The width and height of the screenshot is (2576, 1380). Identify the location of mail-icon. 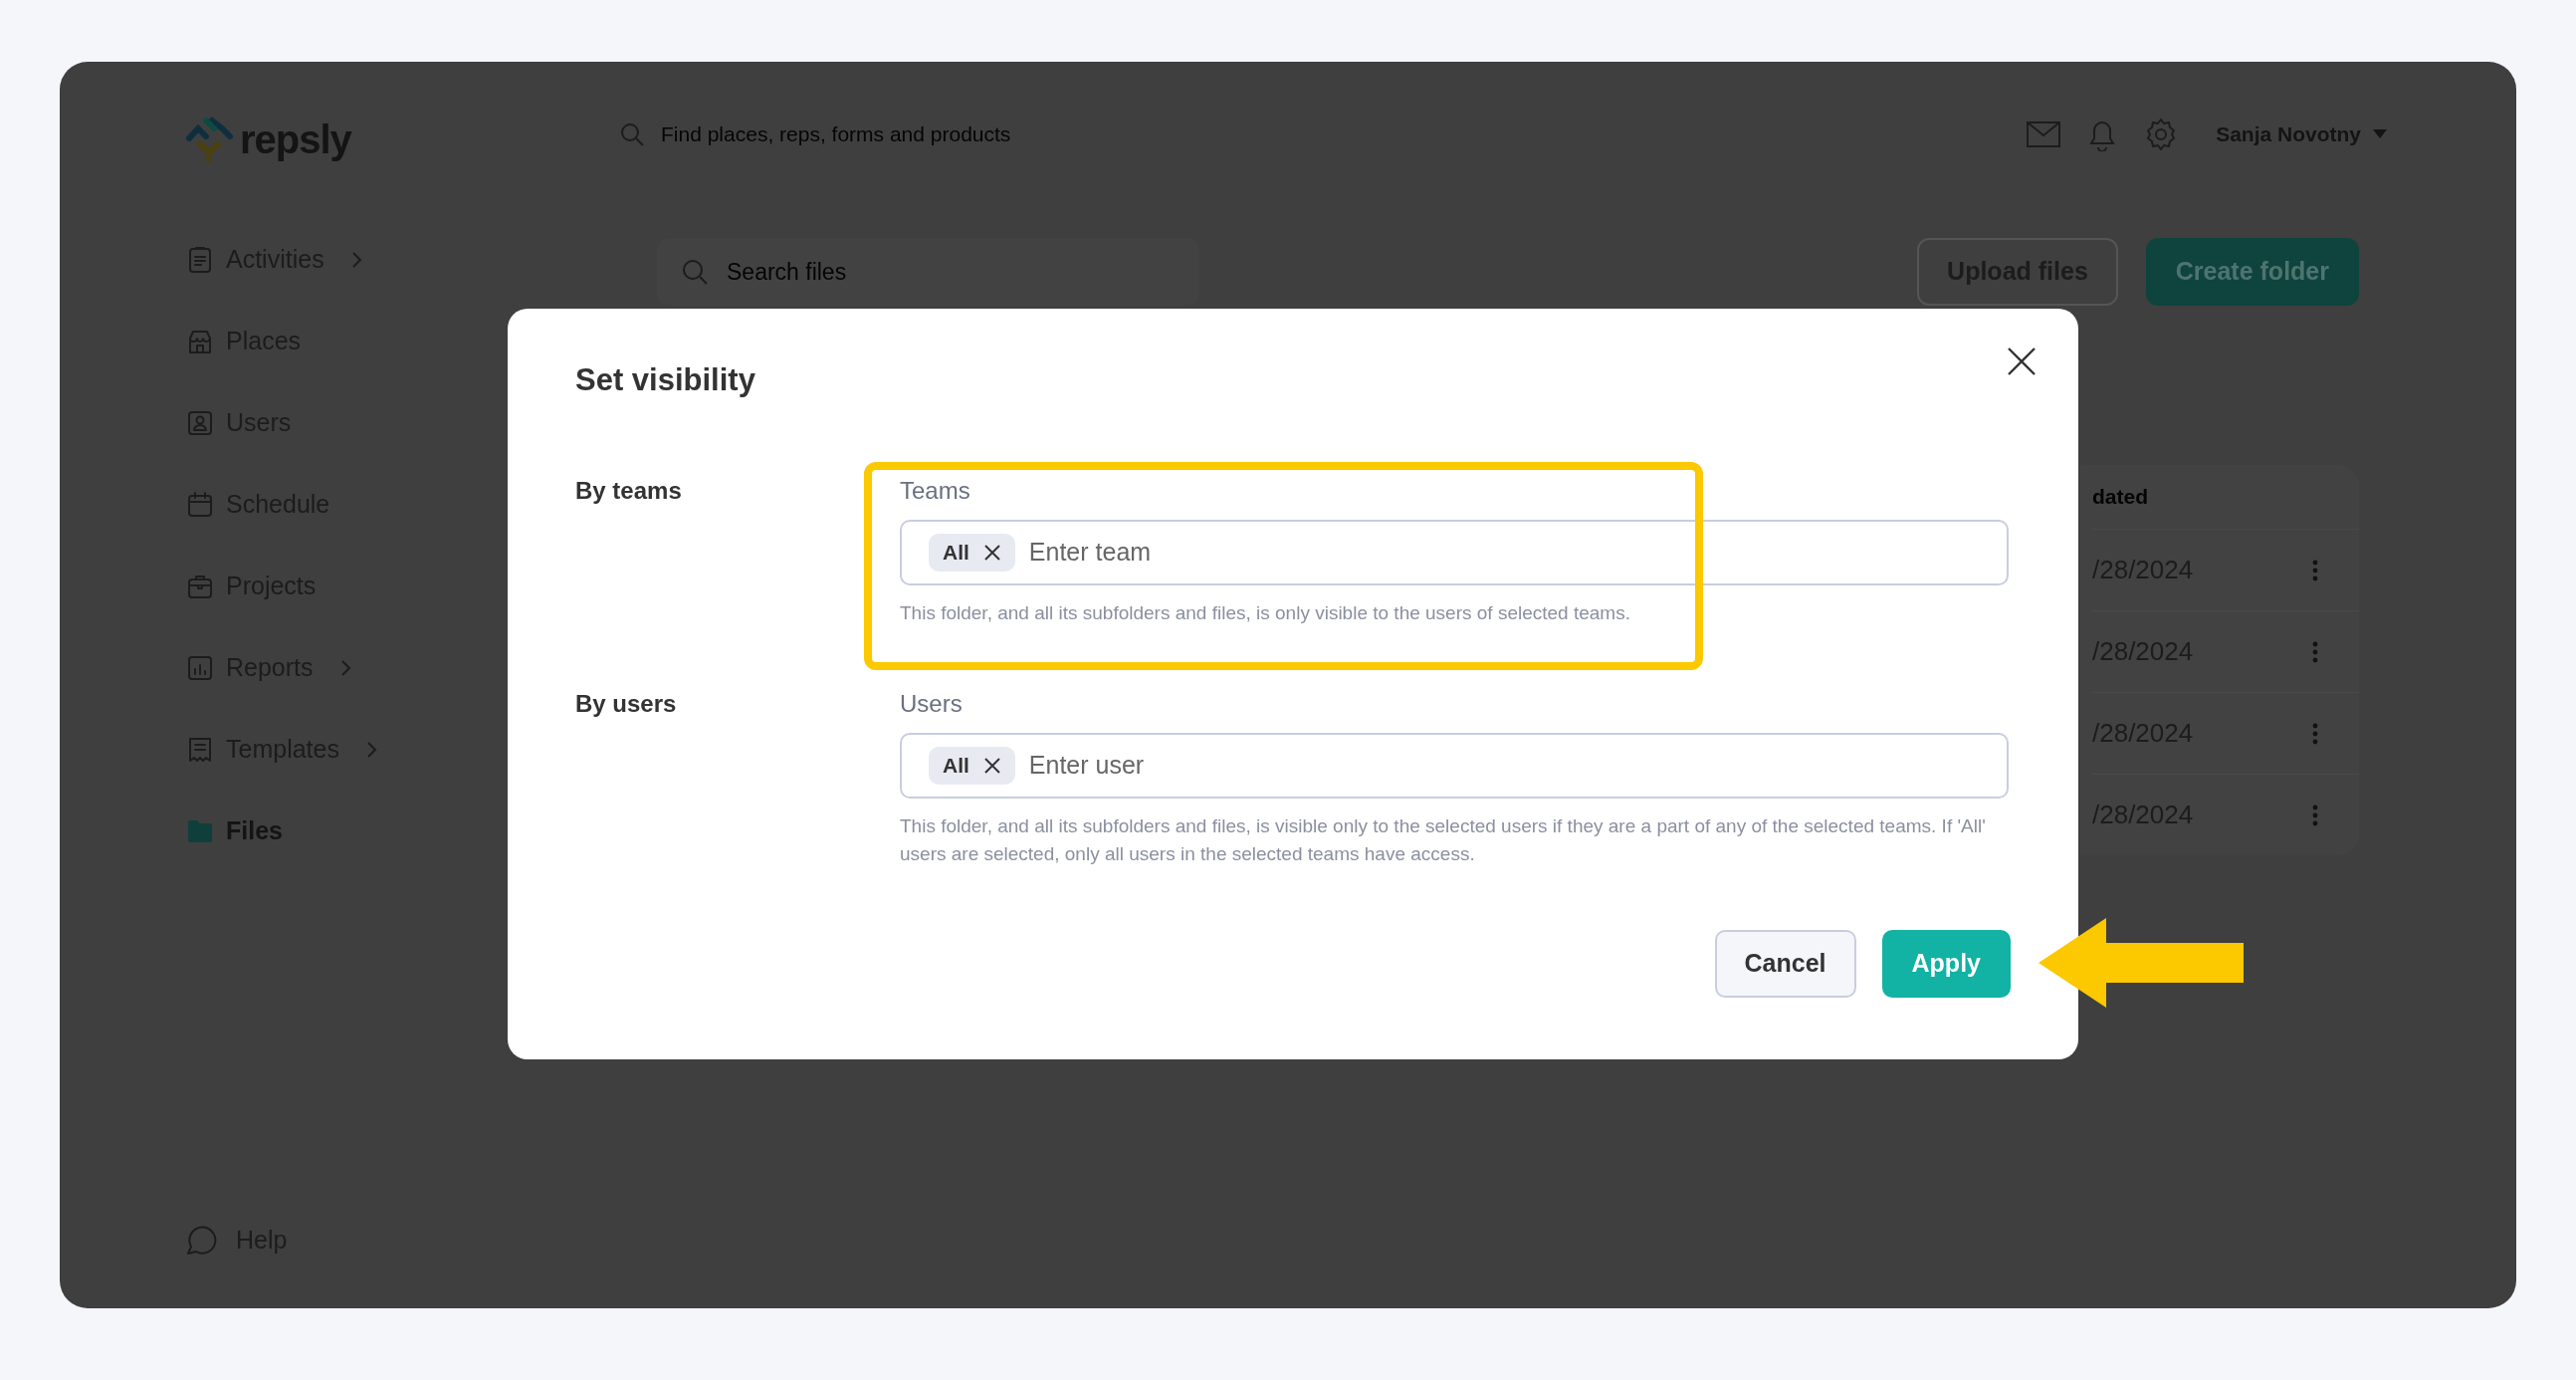
(2044, 134).